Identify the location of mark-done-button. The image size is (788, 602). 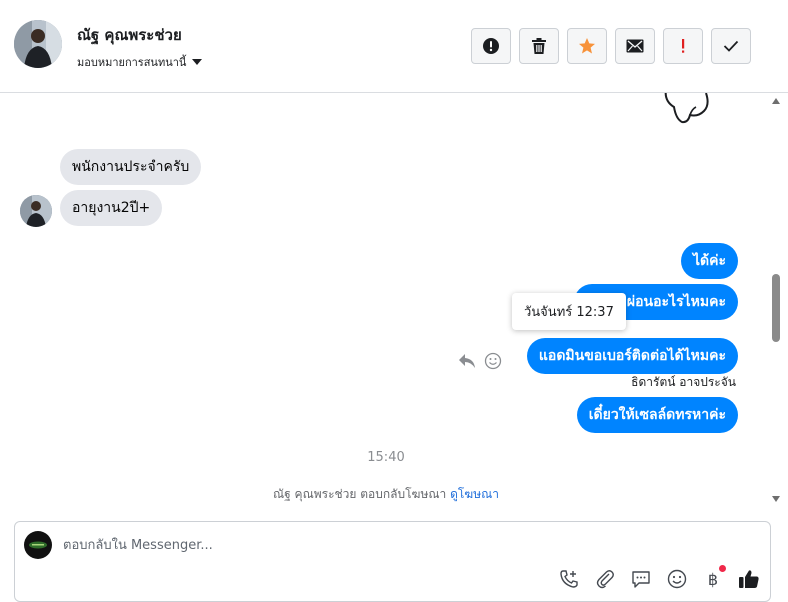
(731, 46).